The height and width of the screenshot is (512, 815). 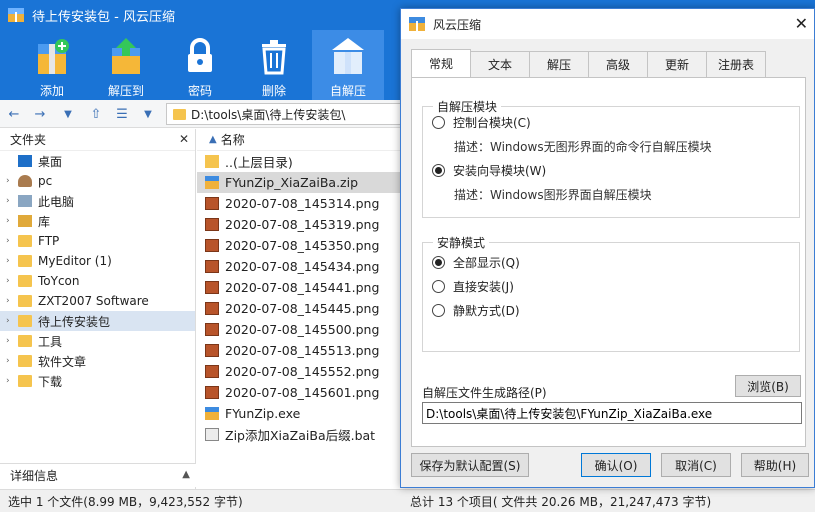 What do you see at coordinates (441, 63) in the screenshot?
I see `tab-general: 常规` at bounding box center [441, 63].